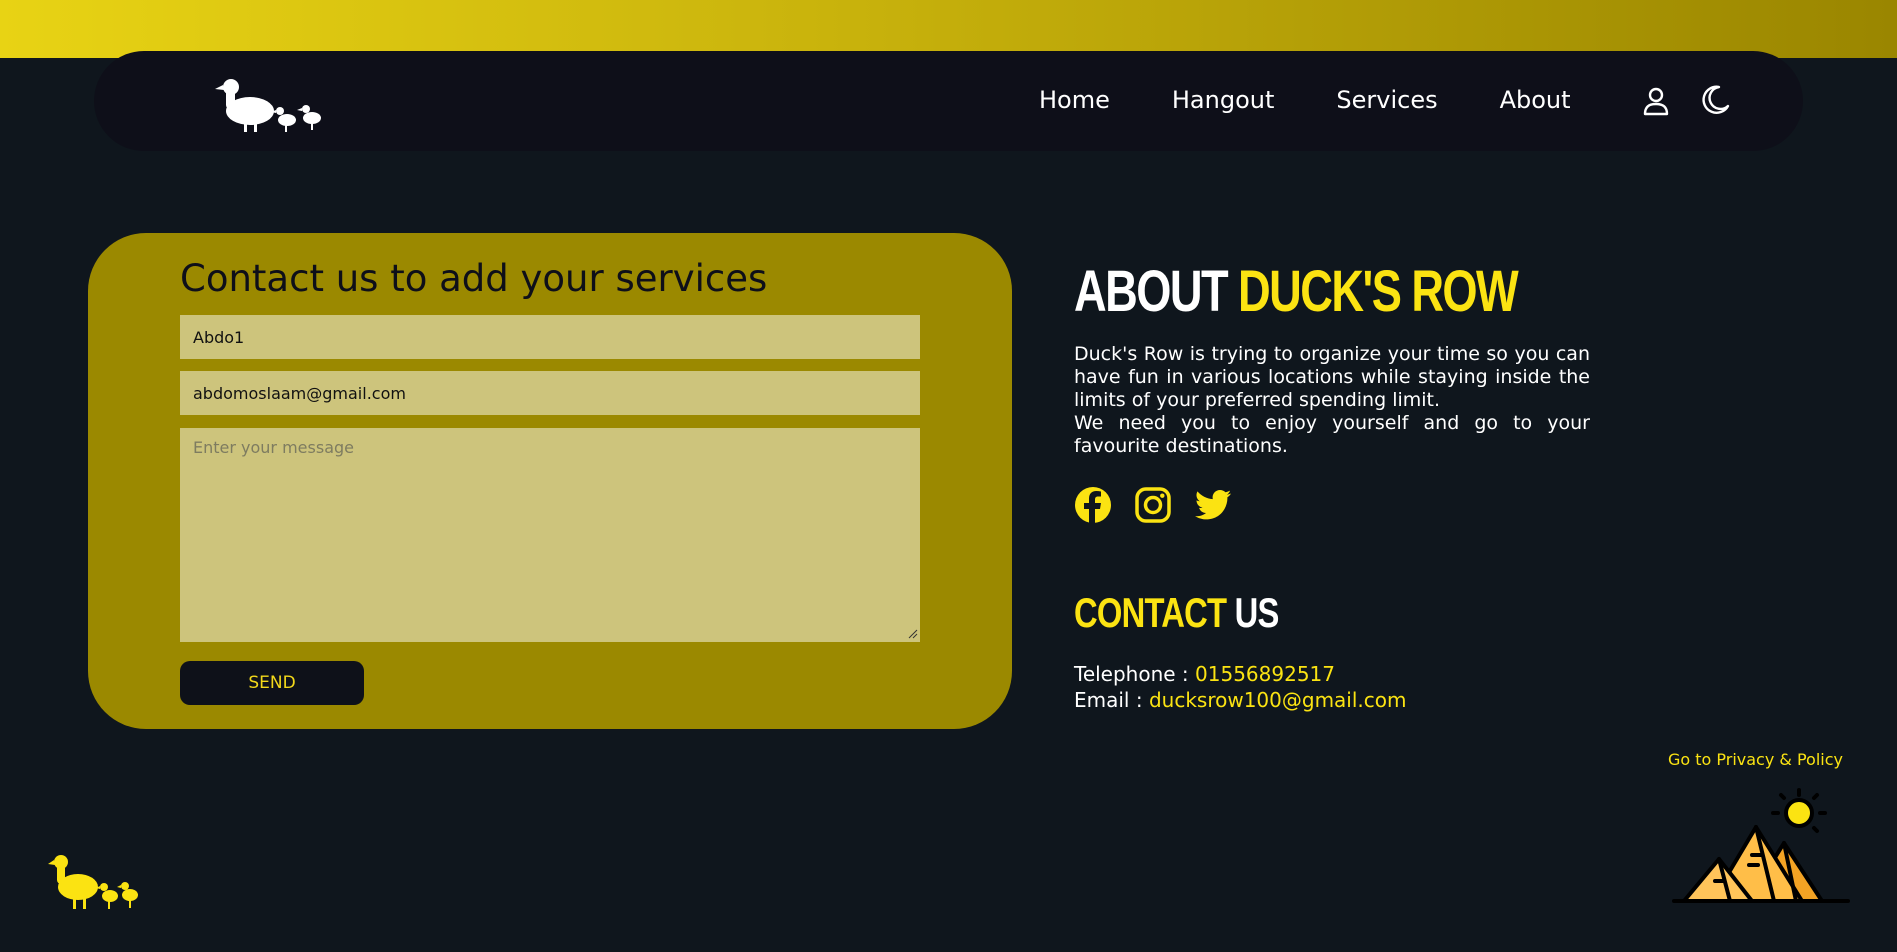 This screenshot has width=1897, height=952. Describe the element at coordinates (948, 29) in the screenshot. I see `top-accent-band` at that location.